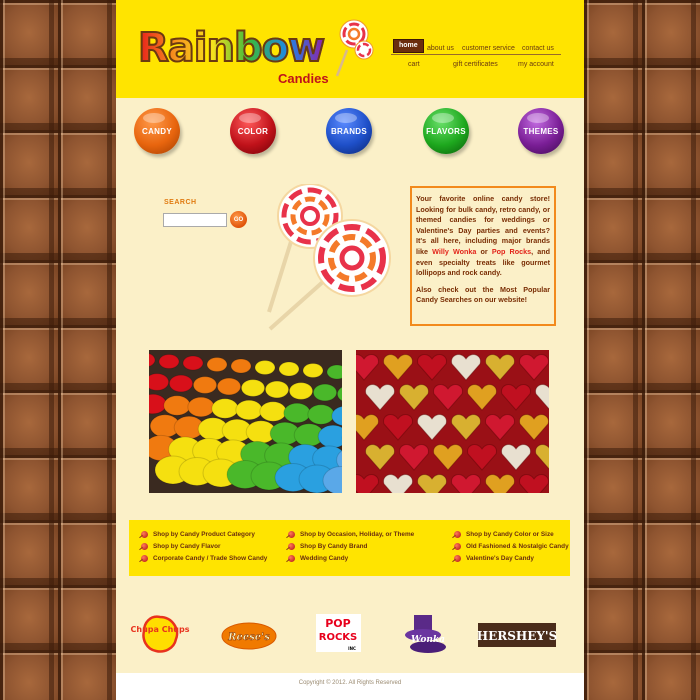  I want to click on nav-contact-us: contact us, so click(538, 48).